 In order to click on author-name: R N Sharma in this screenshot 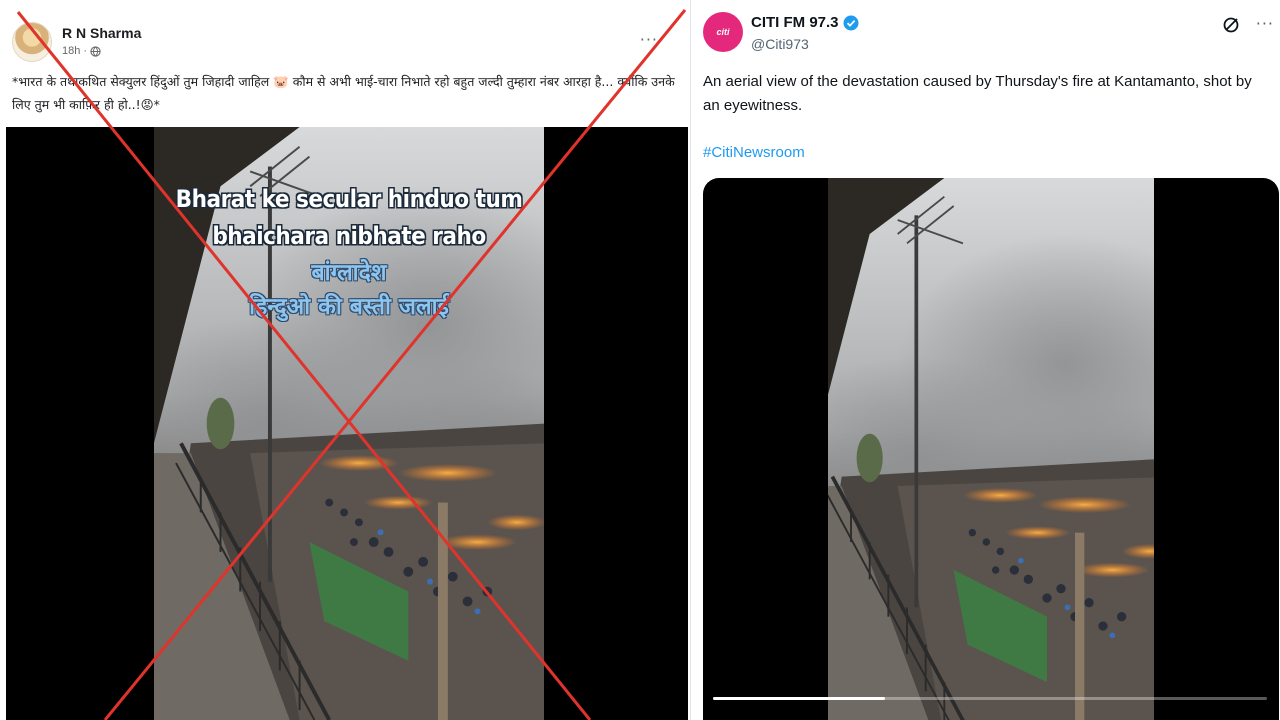, I will do `click(101, 33)`.